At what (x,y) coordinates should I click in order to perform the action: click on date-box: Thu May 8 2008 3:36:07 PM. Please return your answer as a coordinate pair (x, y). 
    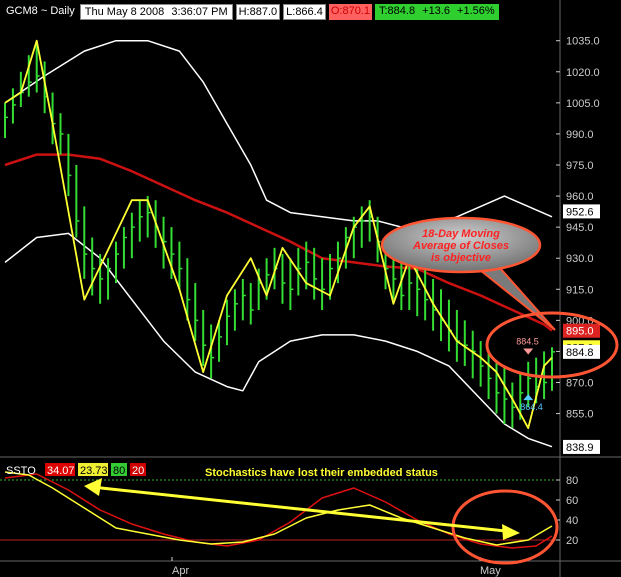
    Looking at the image, I should click on (156, 12).